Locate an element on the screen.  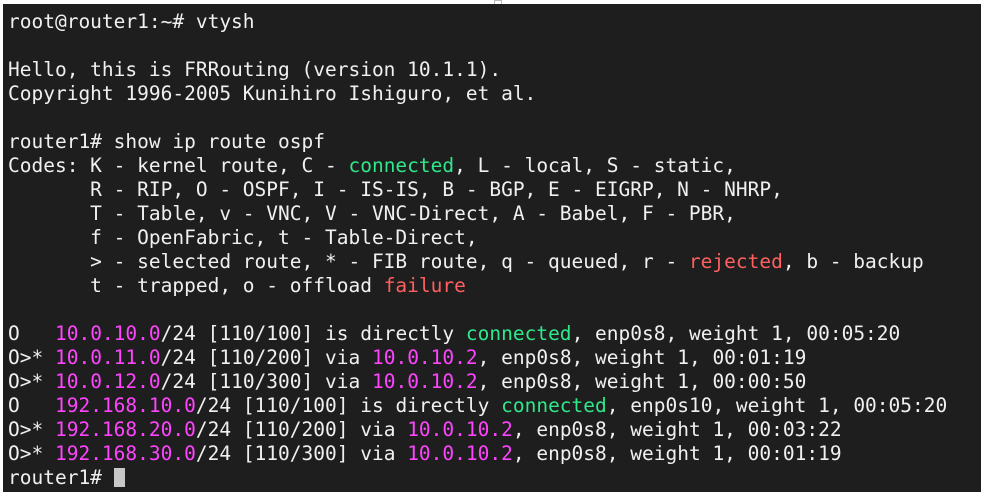
route-network: 10.0.12.0 is located at coordinates (107, 381).